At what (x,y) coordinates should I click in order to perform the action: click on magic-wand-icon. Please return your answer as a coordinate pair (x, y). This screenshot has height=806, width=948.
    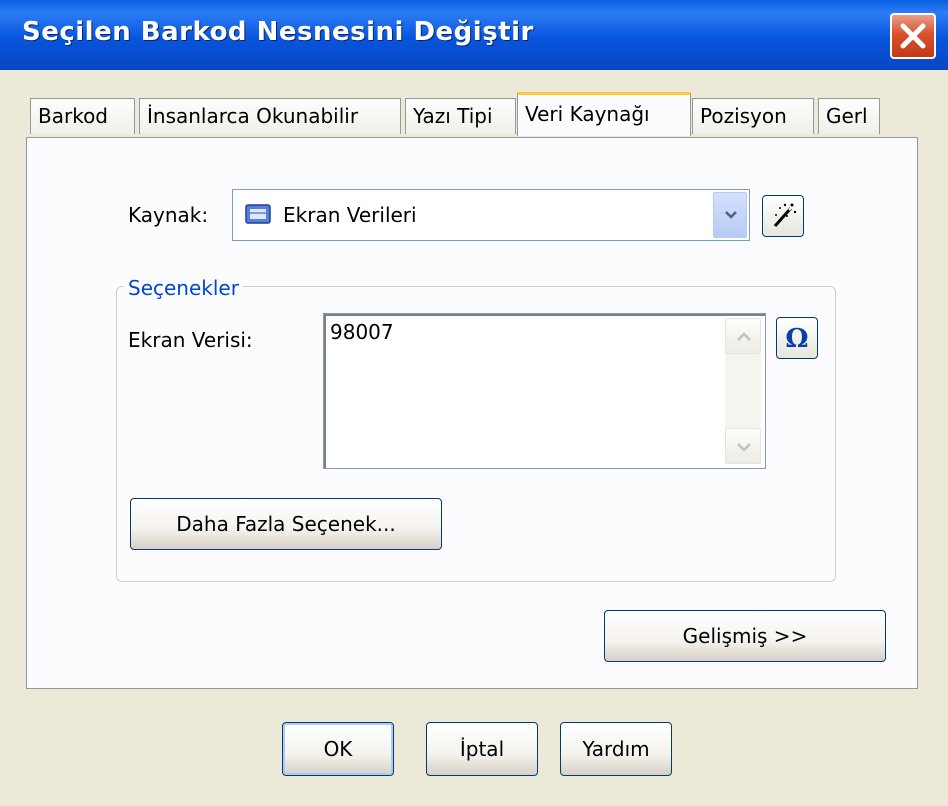
    Looking at the image, I should click on (785, 215).